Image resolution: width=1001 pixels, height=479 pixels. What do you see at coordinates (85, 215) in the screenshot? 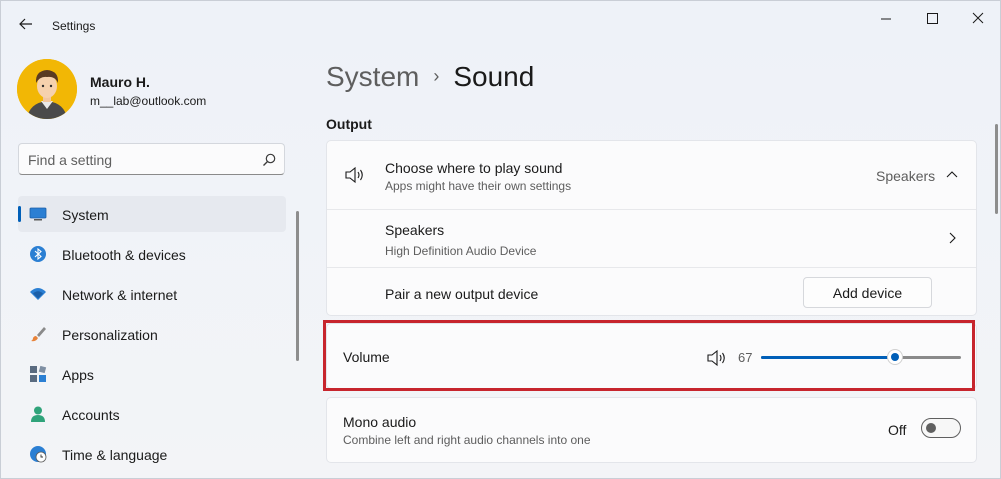
I see `sidebar-item-label: System` at bounding box center [85, 215].